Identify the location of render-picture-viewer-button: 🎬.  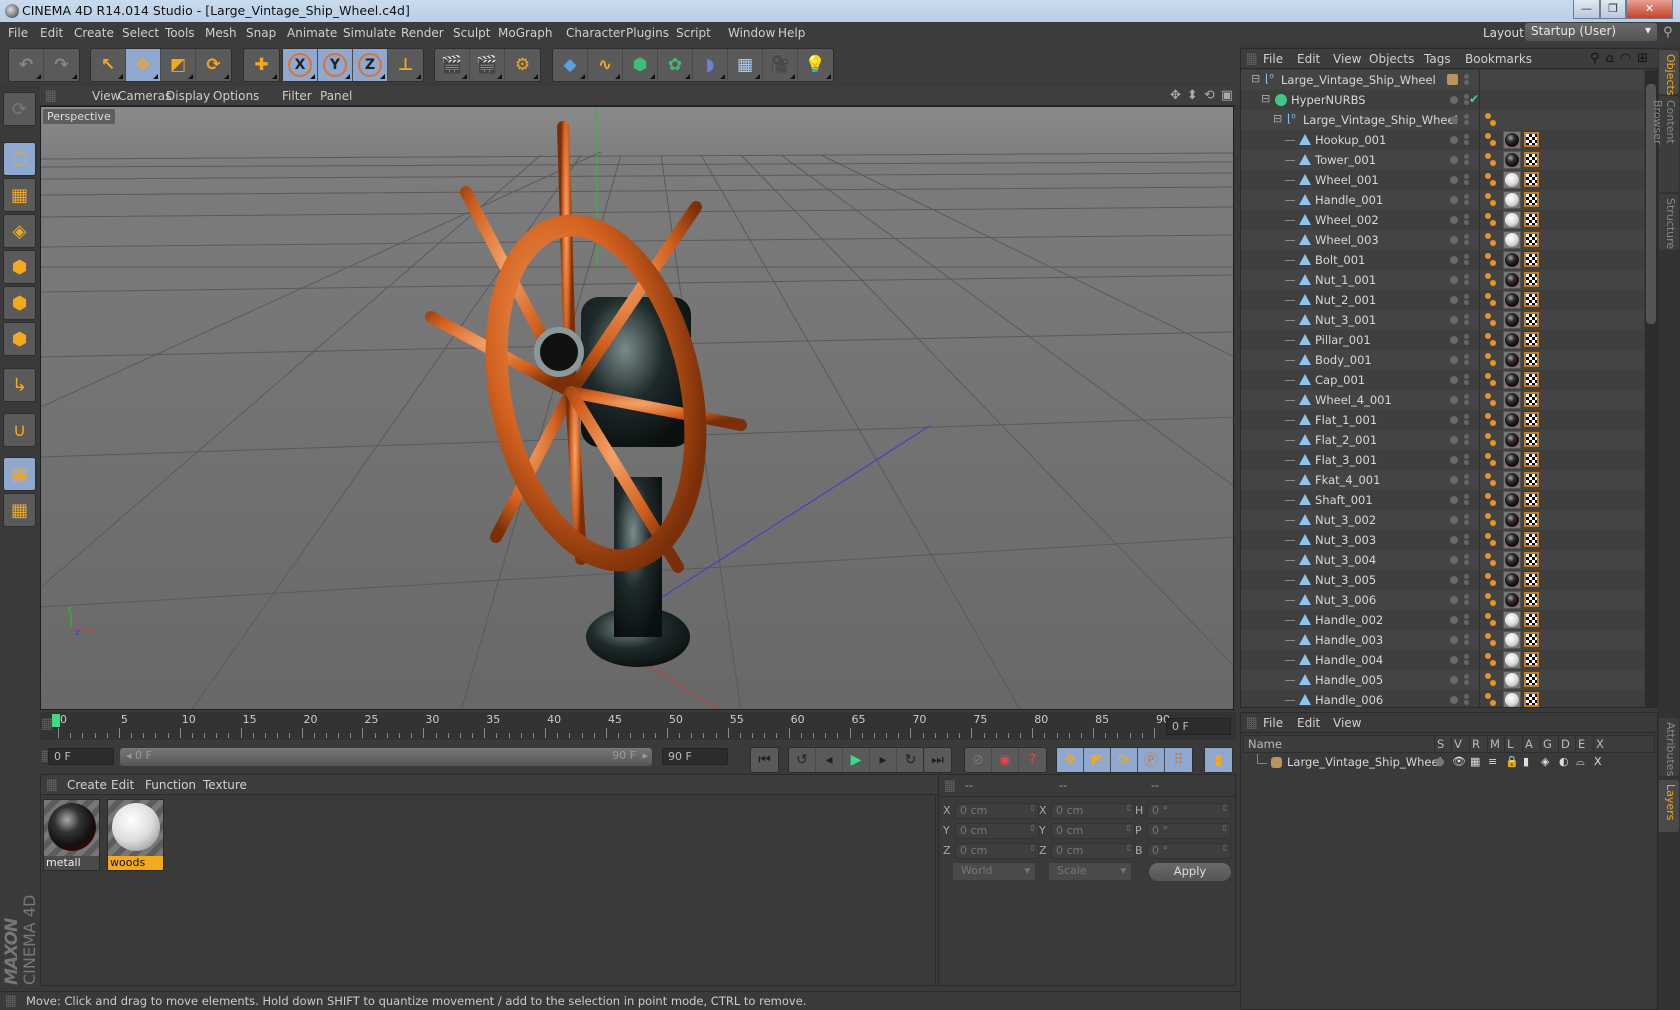
(487, 65).